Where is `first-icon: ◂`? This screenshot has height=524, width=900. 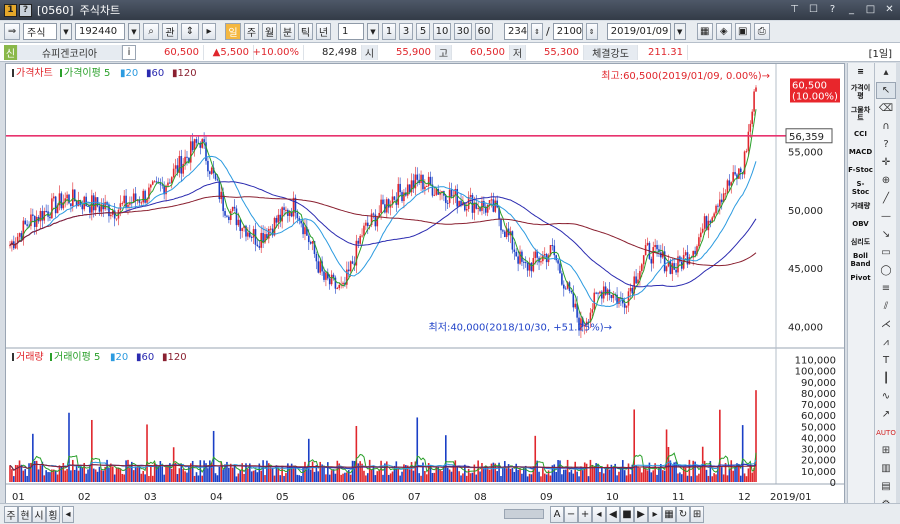 first-icon: ◂ is located at coordinates (599, 514).